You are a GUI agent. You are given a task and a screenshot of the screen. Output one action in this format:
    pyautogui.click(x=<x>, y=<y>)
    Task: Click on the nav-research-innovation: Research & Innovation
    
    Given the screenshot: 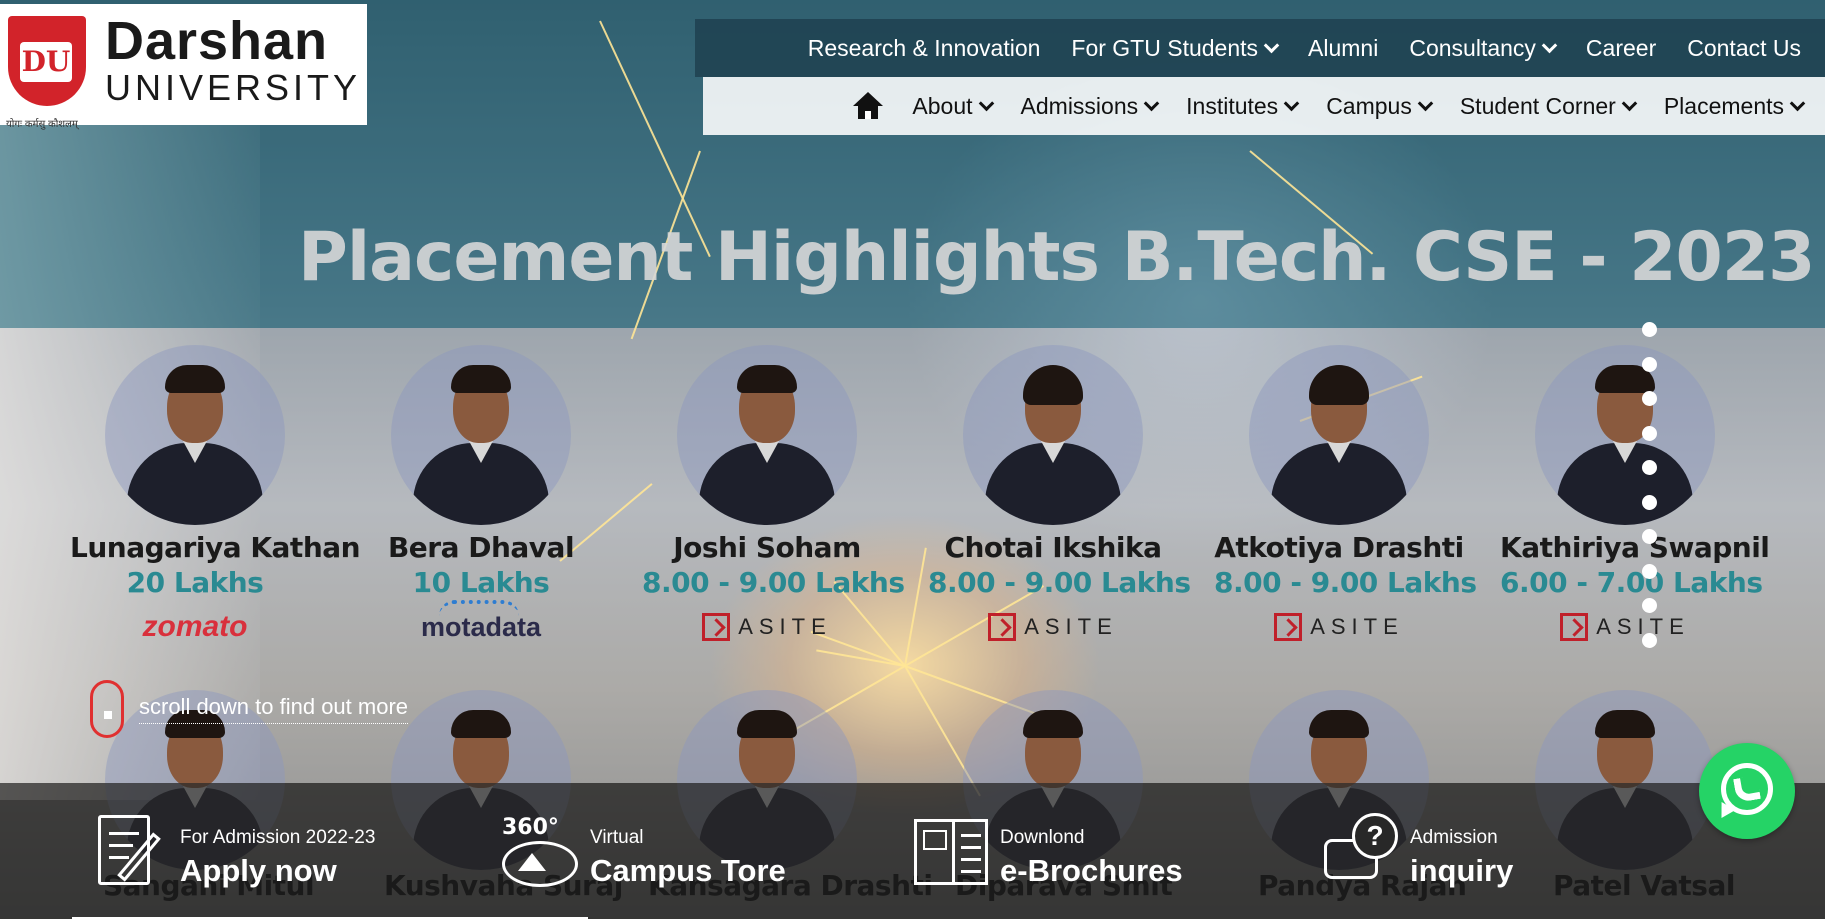 What is the action you would take?
    pyautogui.click(x=924, y=48)
    